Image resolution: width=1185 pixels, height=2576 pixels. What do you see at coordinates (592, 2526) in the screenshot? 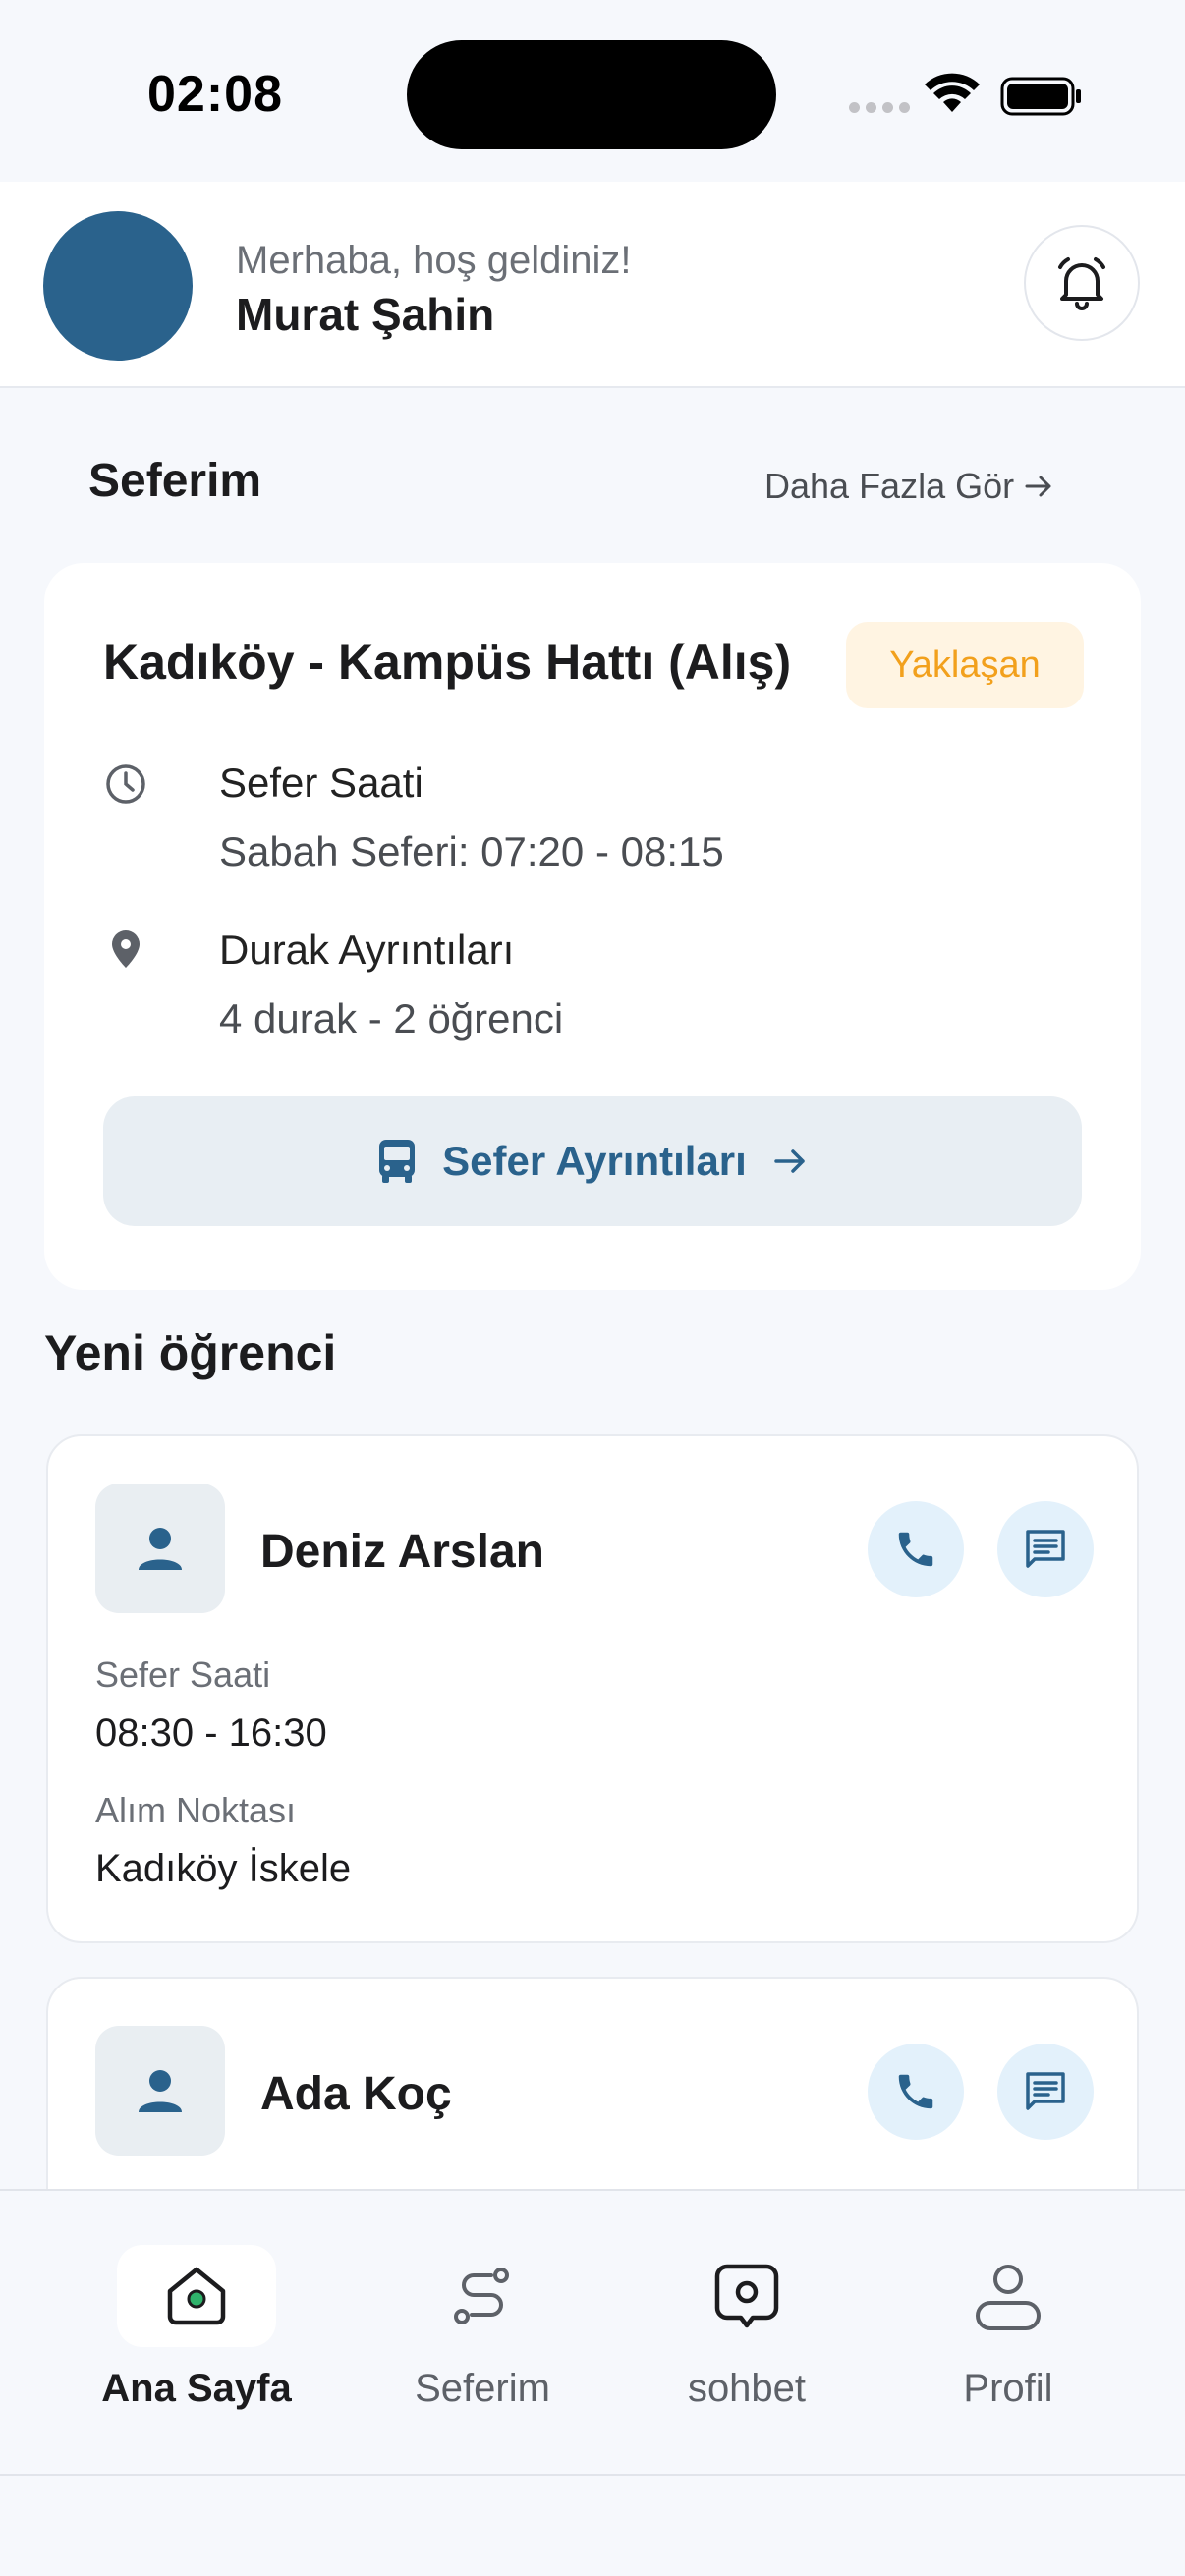
I see `home-indicator-area` at bounding box center [592, 2526].